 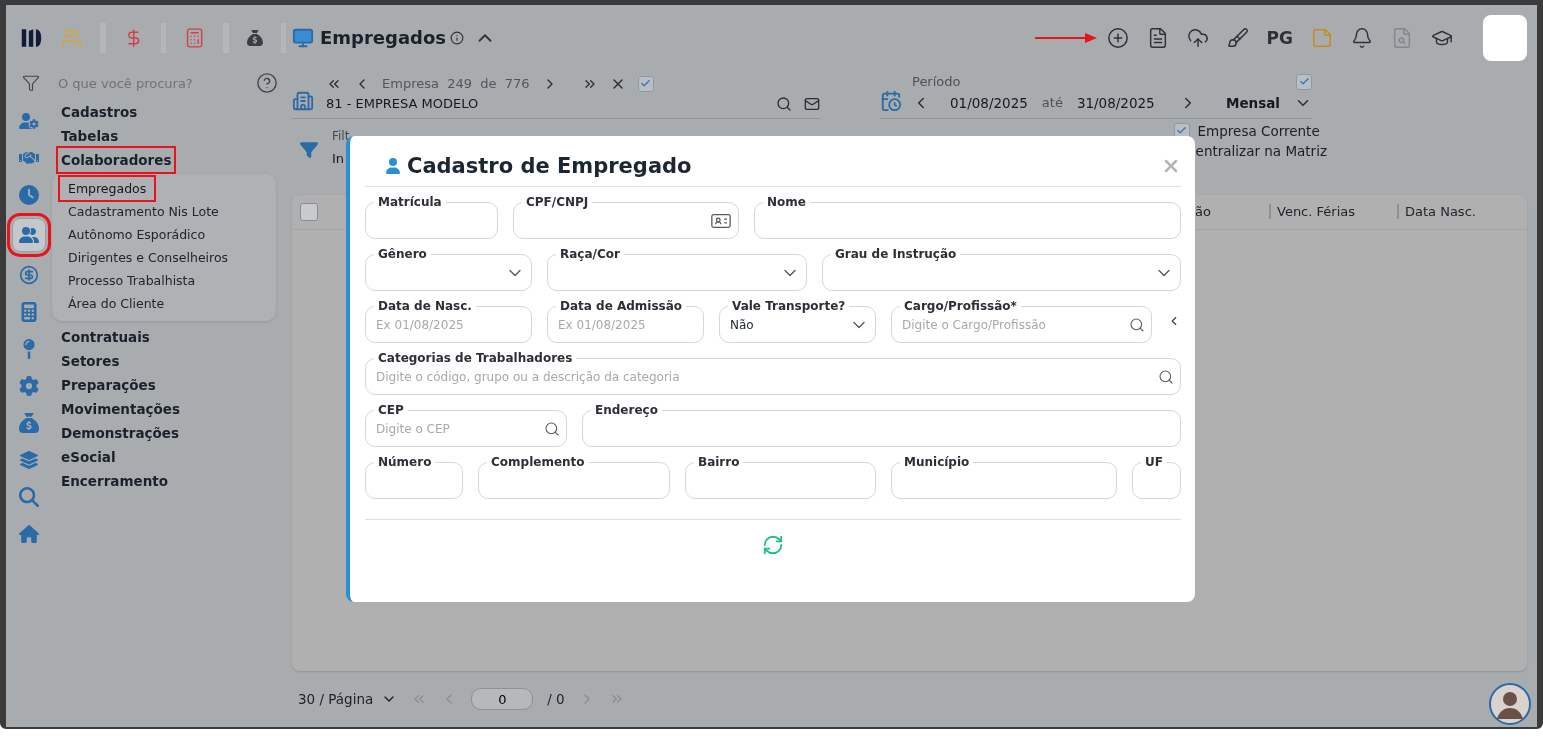 I want to click on search-field: Categorias de Trabalhadores Digite o código, grupo ou a descrição da categoria, so click(x=773, y=373).